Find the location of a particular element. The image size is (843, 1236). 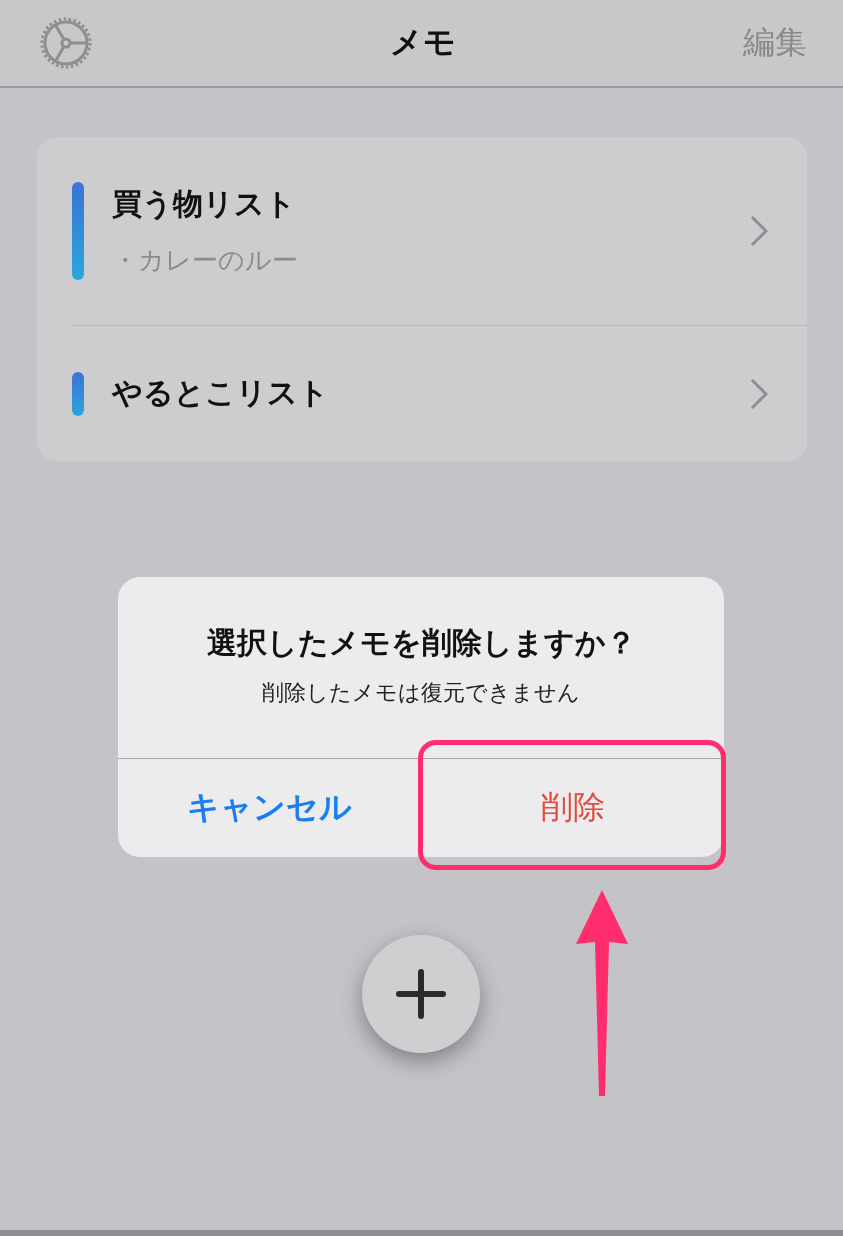

delete-button: 削除 is located at coordinates (572, 808).